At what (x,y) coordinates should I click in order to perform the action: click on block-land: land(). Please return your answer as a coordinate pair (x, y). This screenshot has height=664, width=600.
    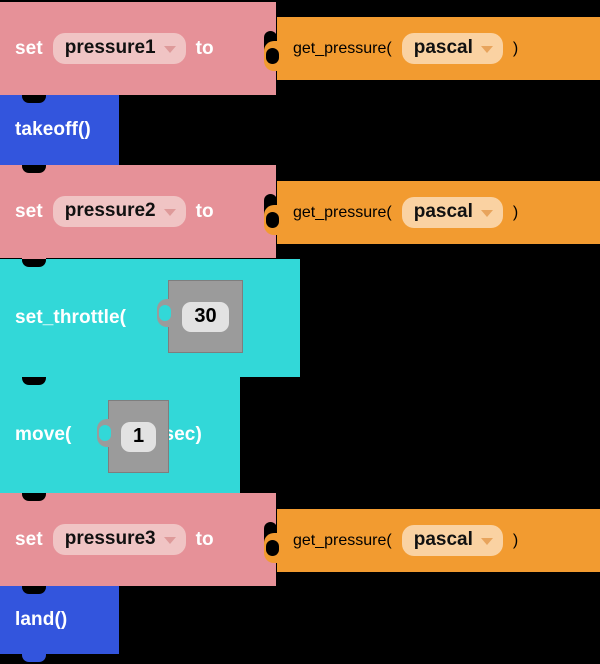
    Looking at the image, I should click on (59, 624).